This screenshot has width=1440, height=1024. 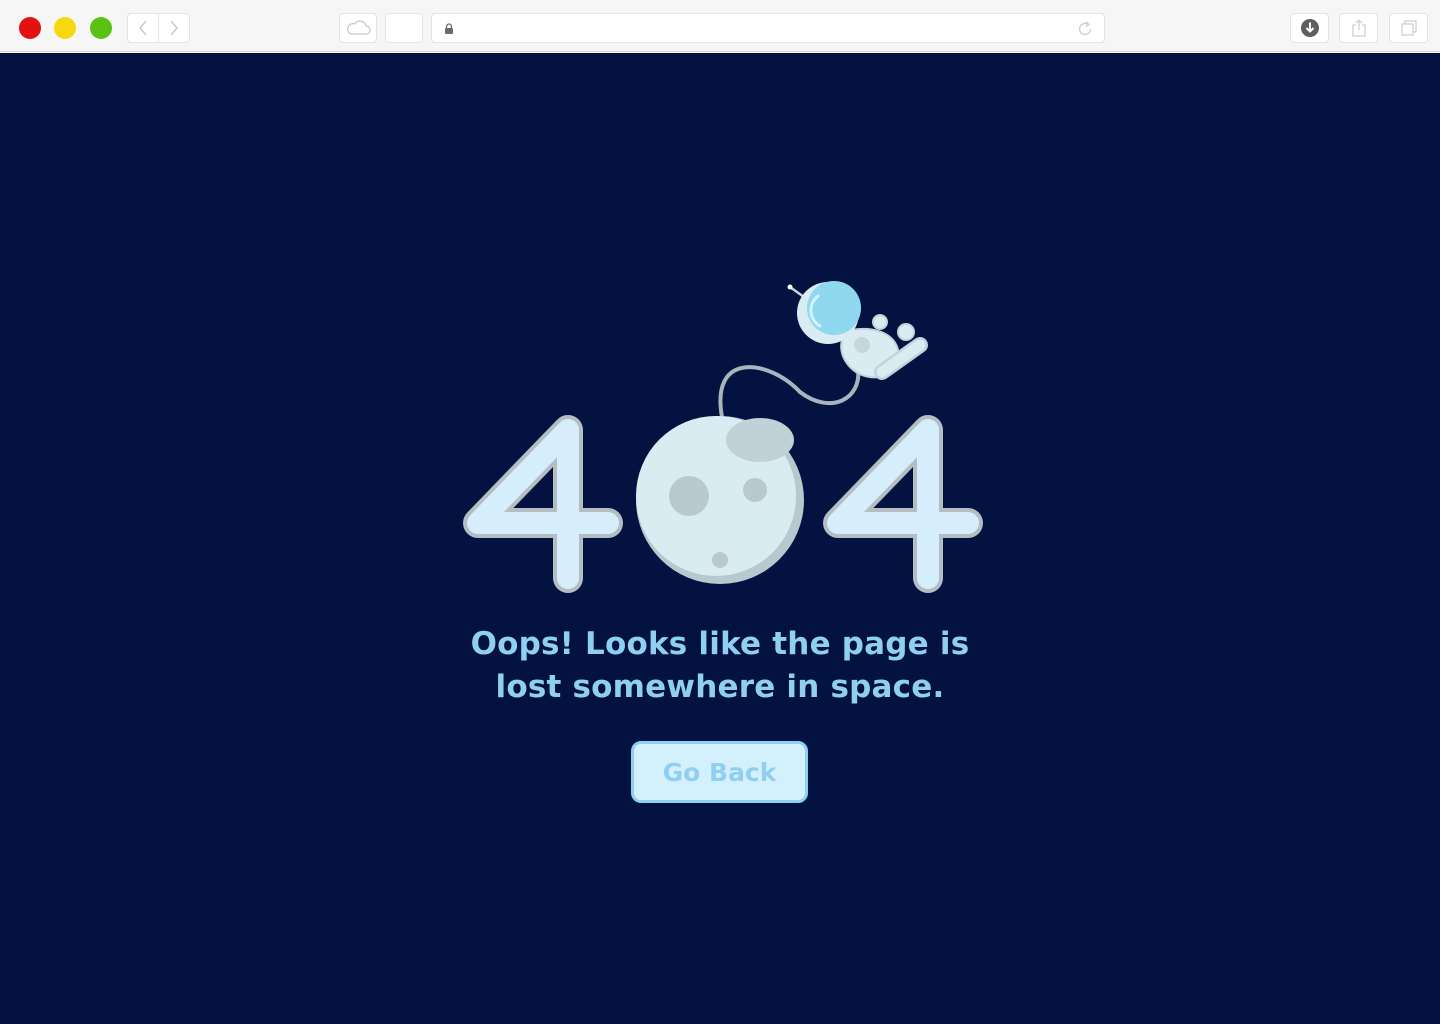 I want to click on cloud-icon, so click(x=359, y=27).